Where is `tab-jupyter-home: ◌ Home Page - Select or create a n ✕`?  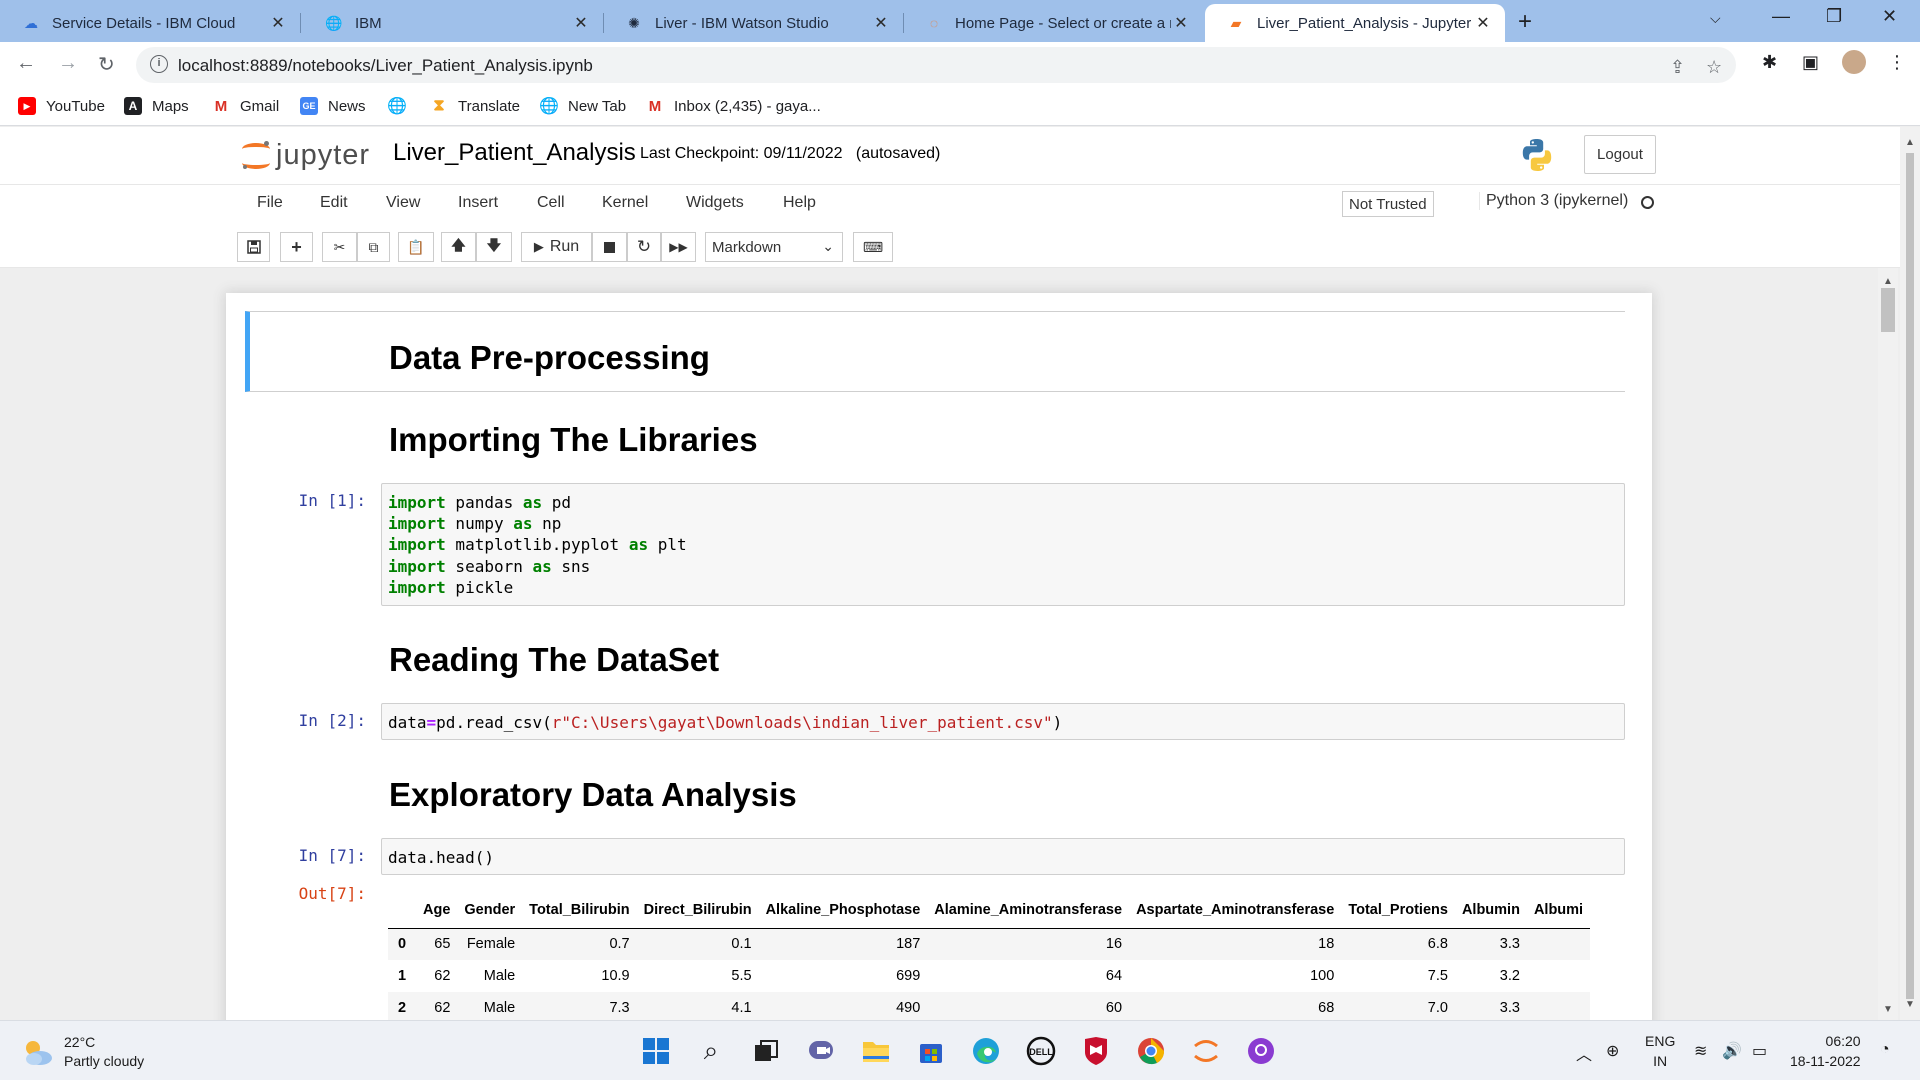
tab-jupyter-home: ◌ Home Page - Select or create a n ✕ is located at coordinates (1053, 23).